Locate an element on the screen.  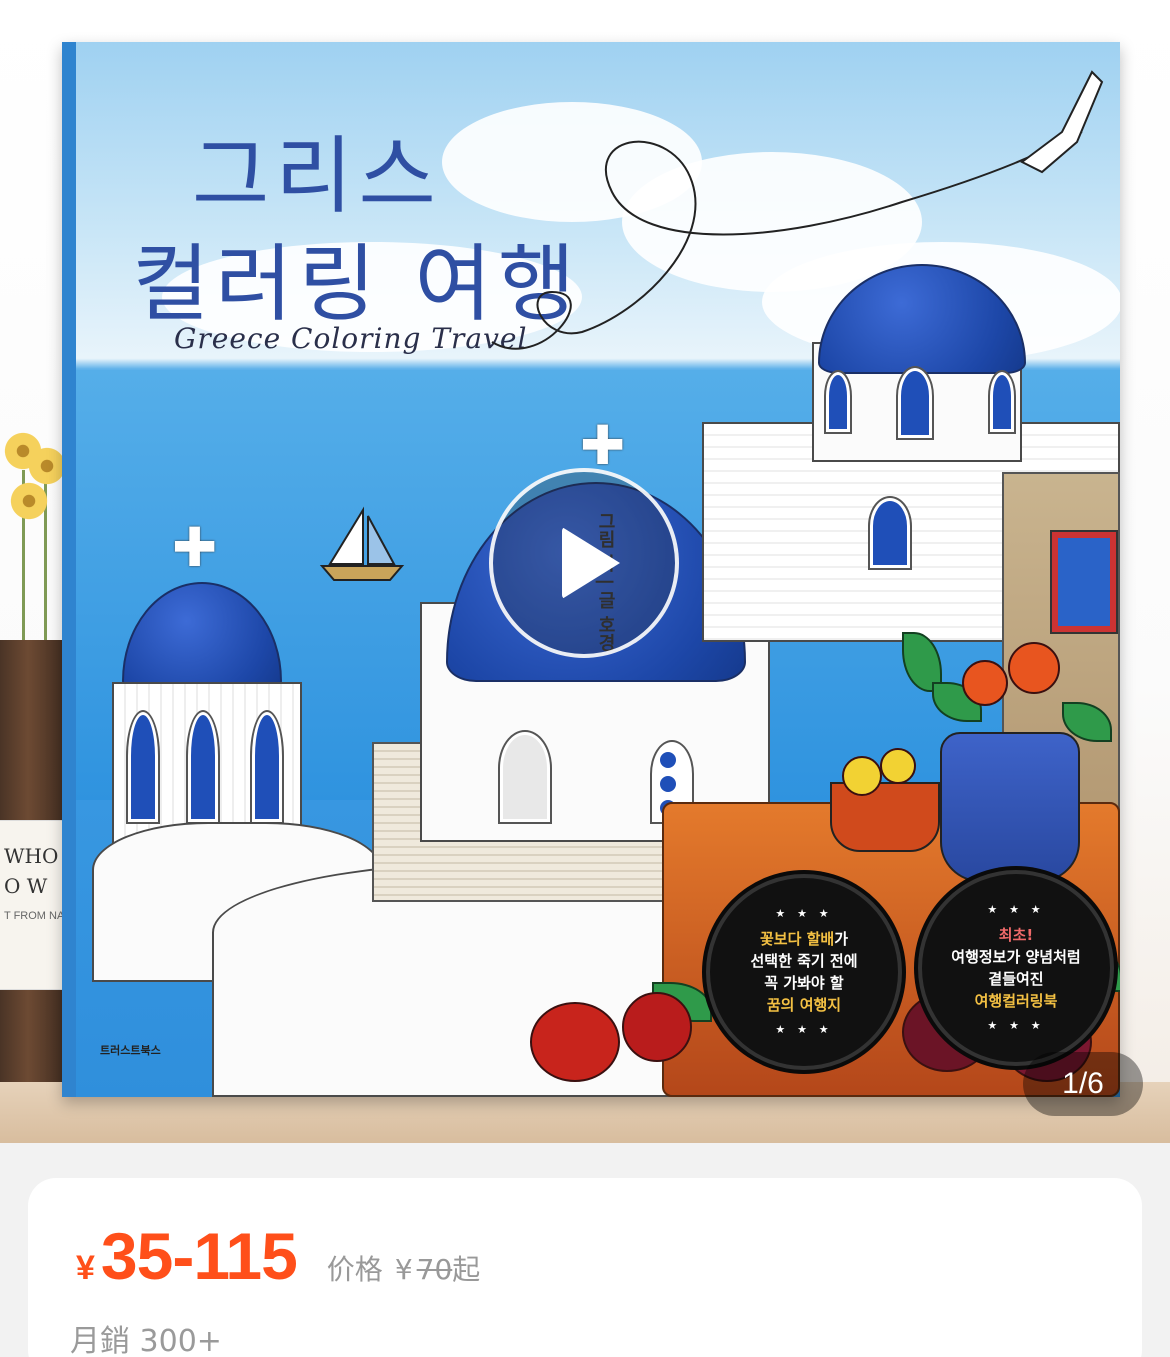
blue-framed-window is located at coordinates (1084, 582).